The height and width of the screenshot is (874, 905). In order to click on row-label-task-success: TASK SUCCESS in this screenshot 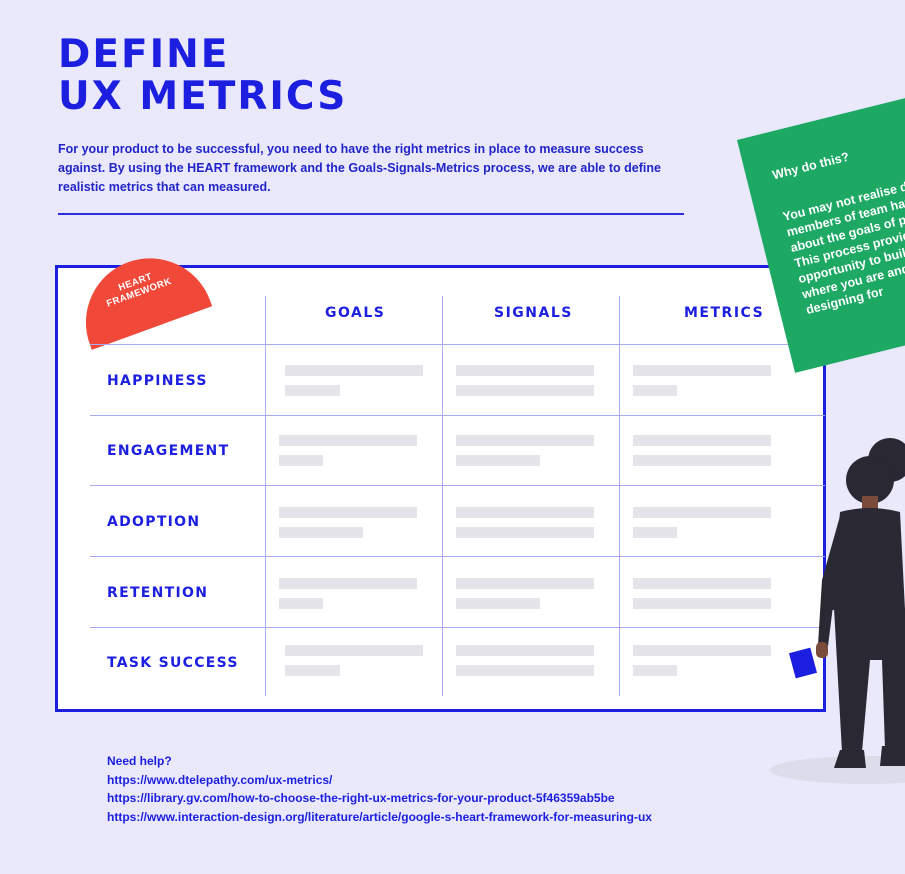, I will do `click(173, 663)`.